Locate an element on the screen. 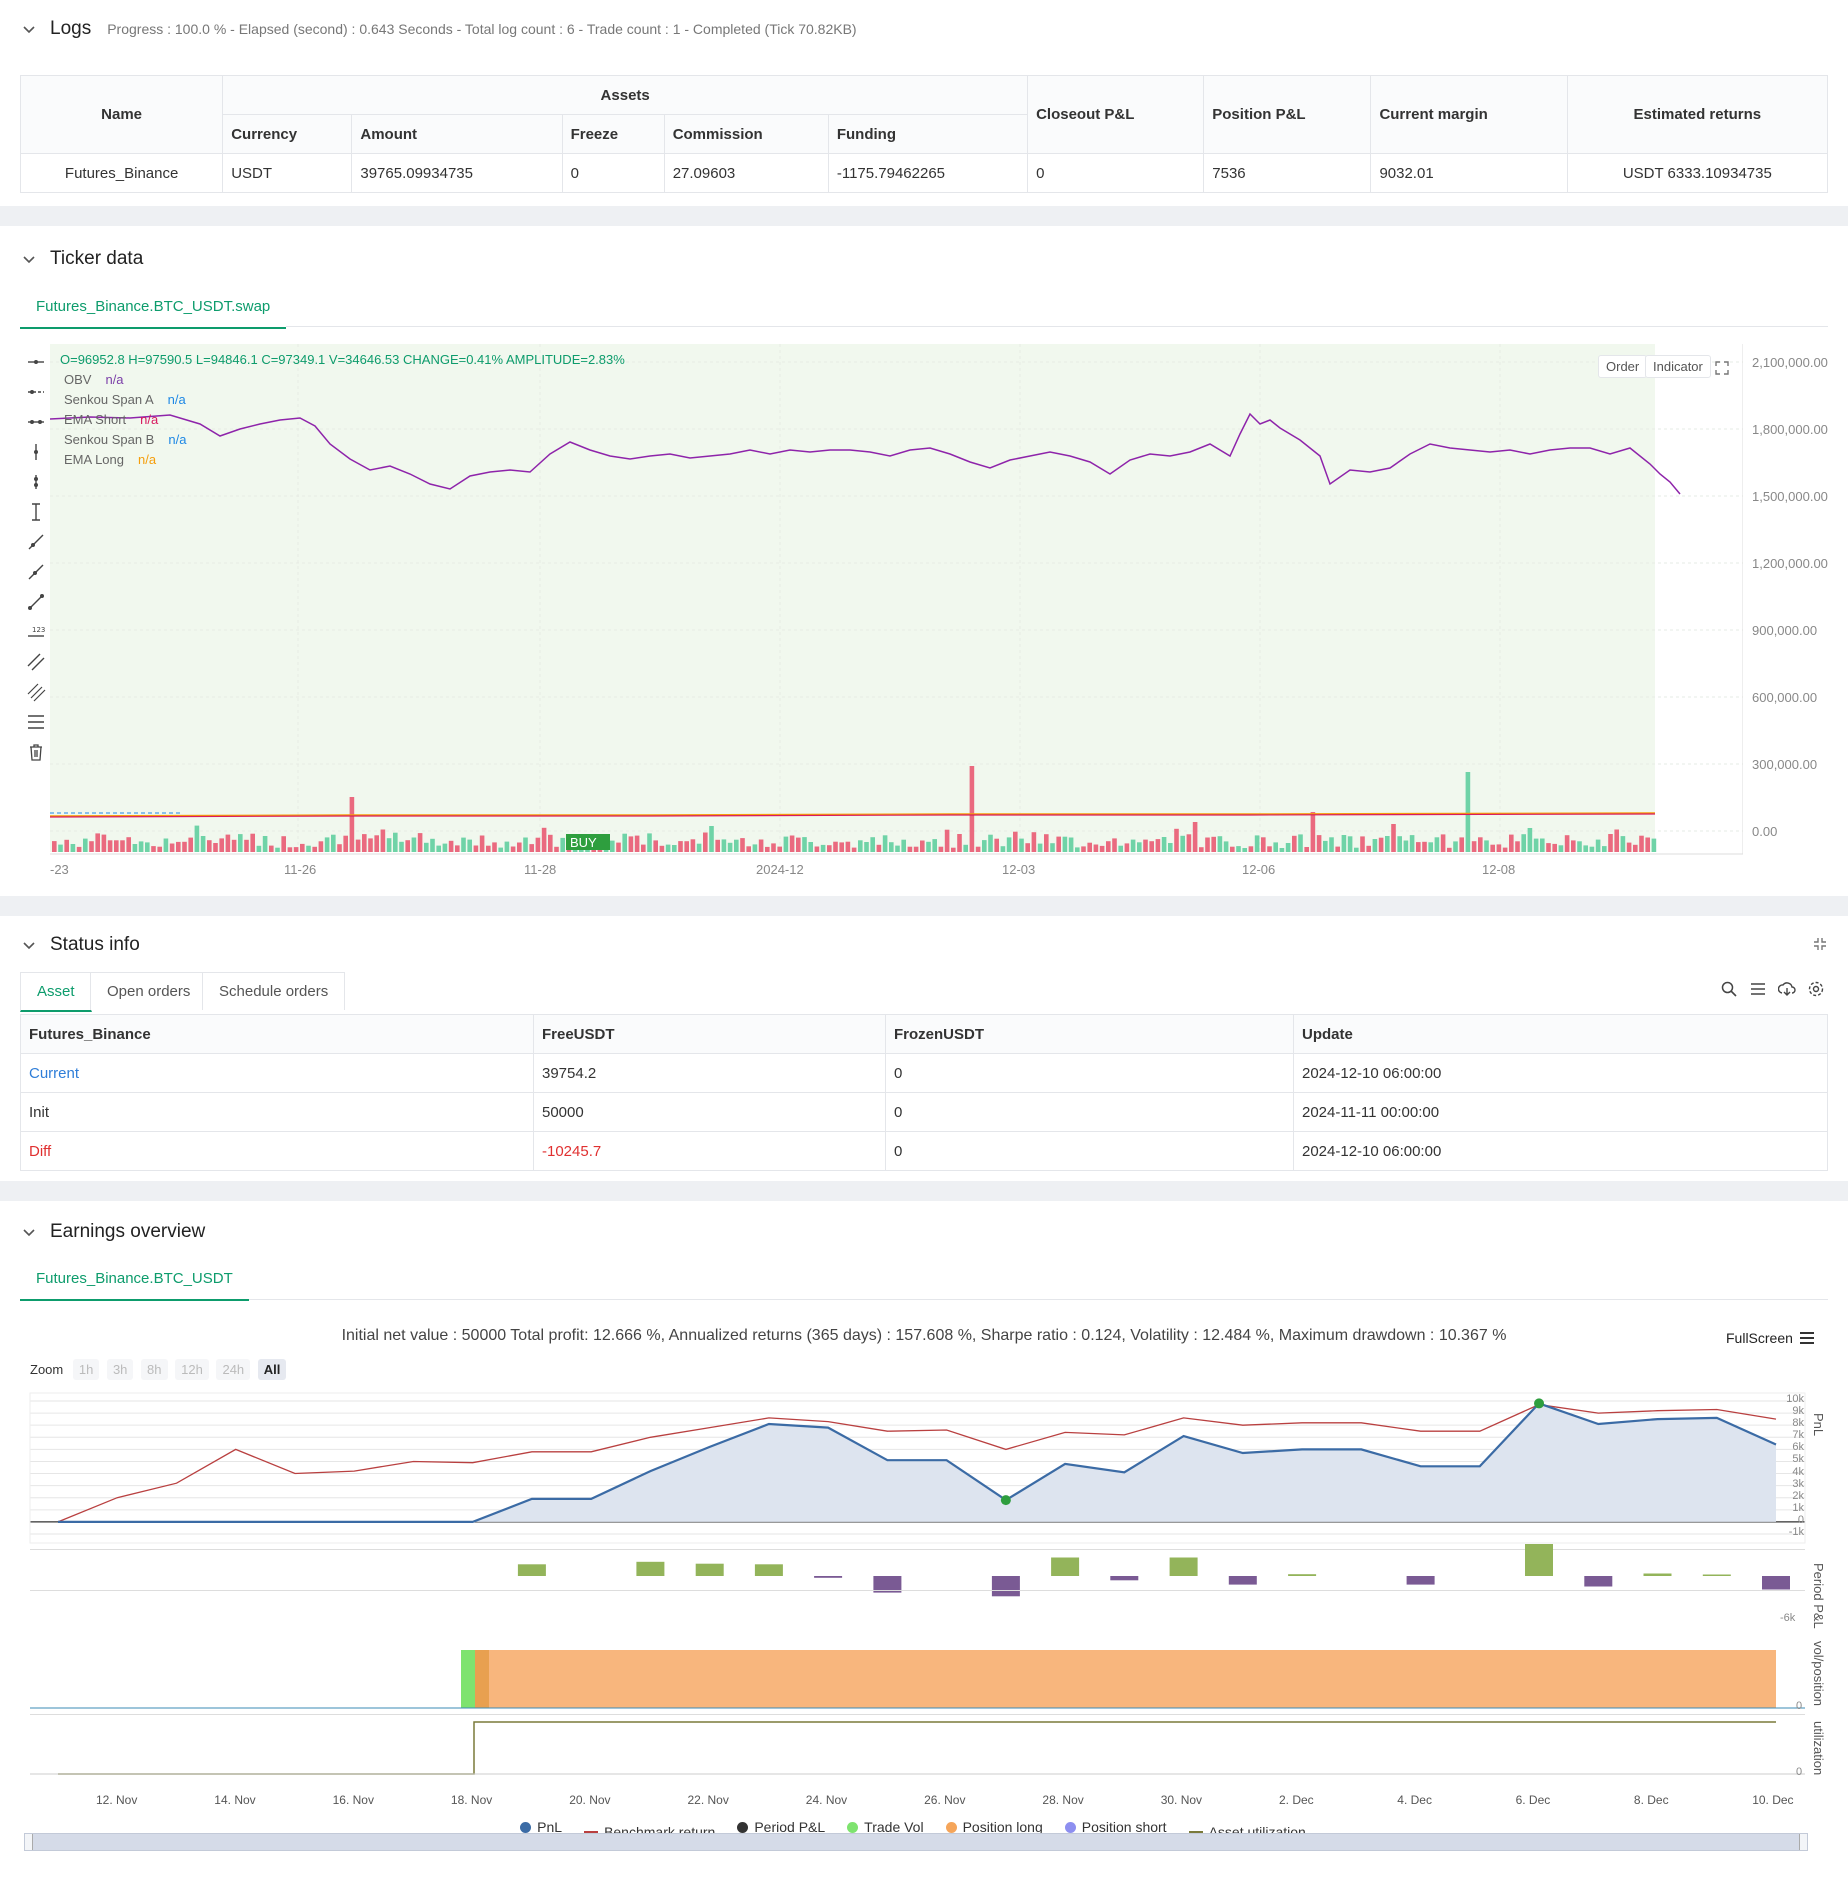 The width and height of the screenshot is (1848, 1880). tab-schedule-orders: Schedule orders is located at coordinates (273, 991).